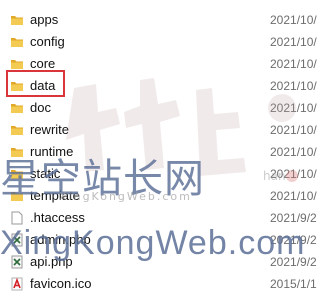  What do you see at coordinates (161, 130) in the screenshot?
I see `file-row: rewrite 2021/10/` at bounding box center [161, 130].